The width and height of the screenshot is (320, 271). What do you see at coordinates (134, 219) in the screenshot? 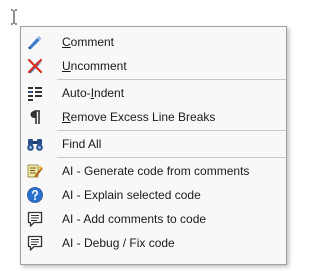
I see `menu-item-label: AI - Add comments to code` at bounding box center [134, 219].